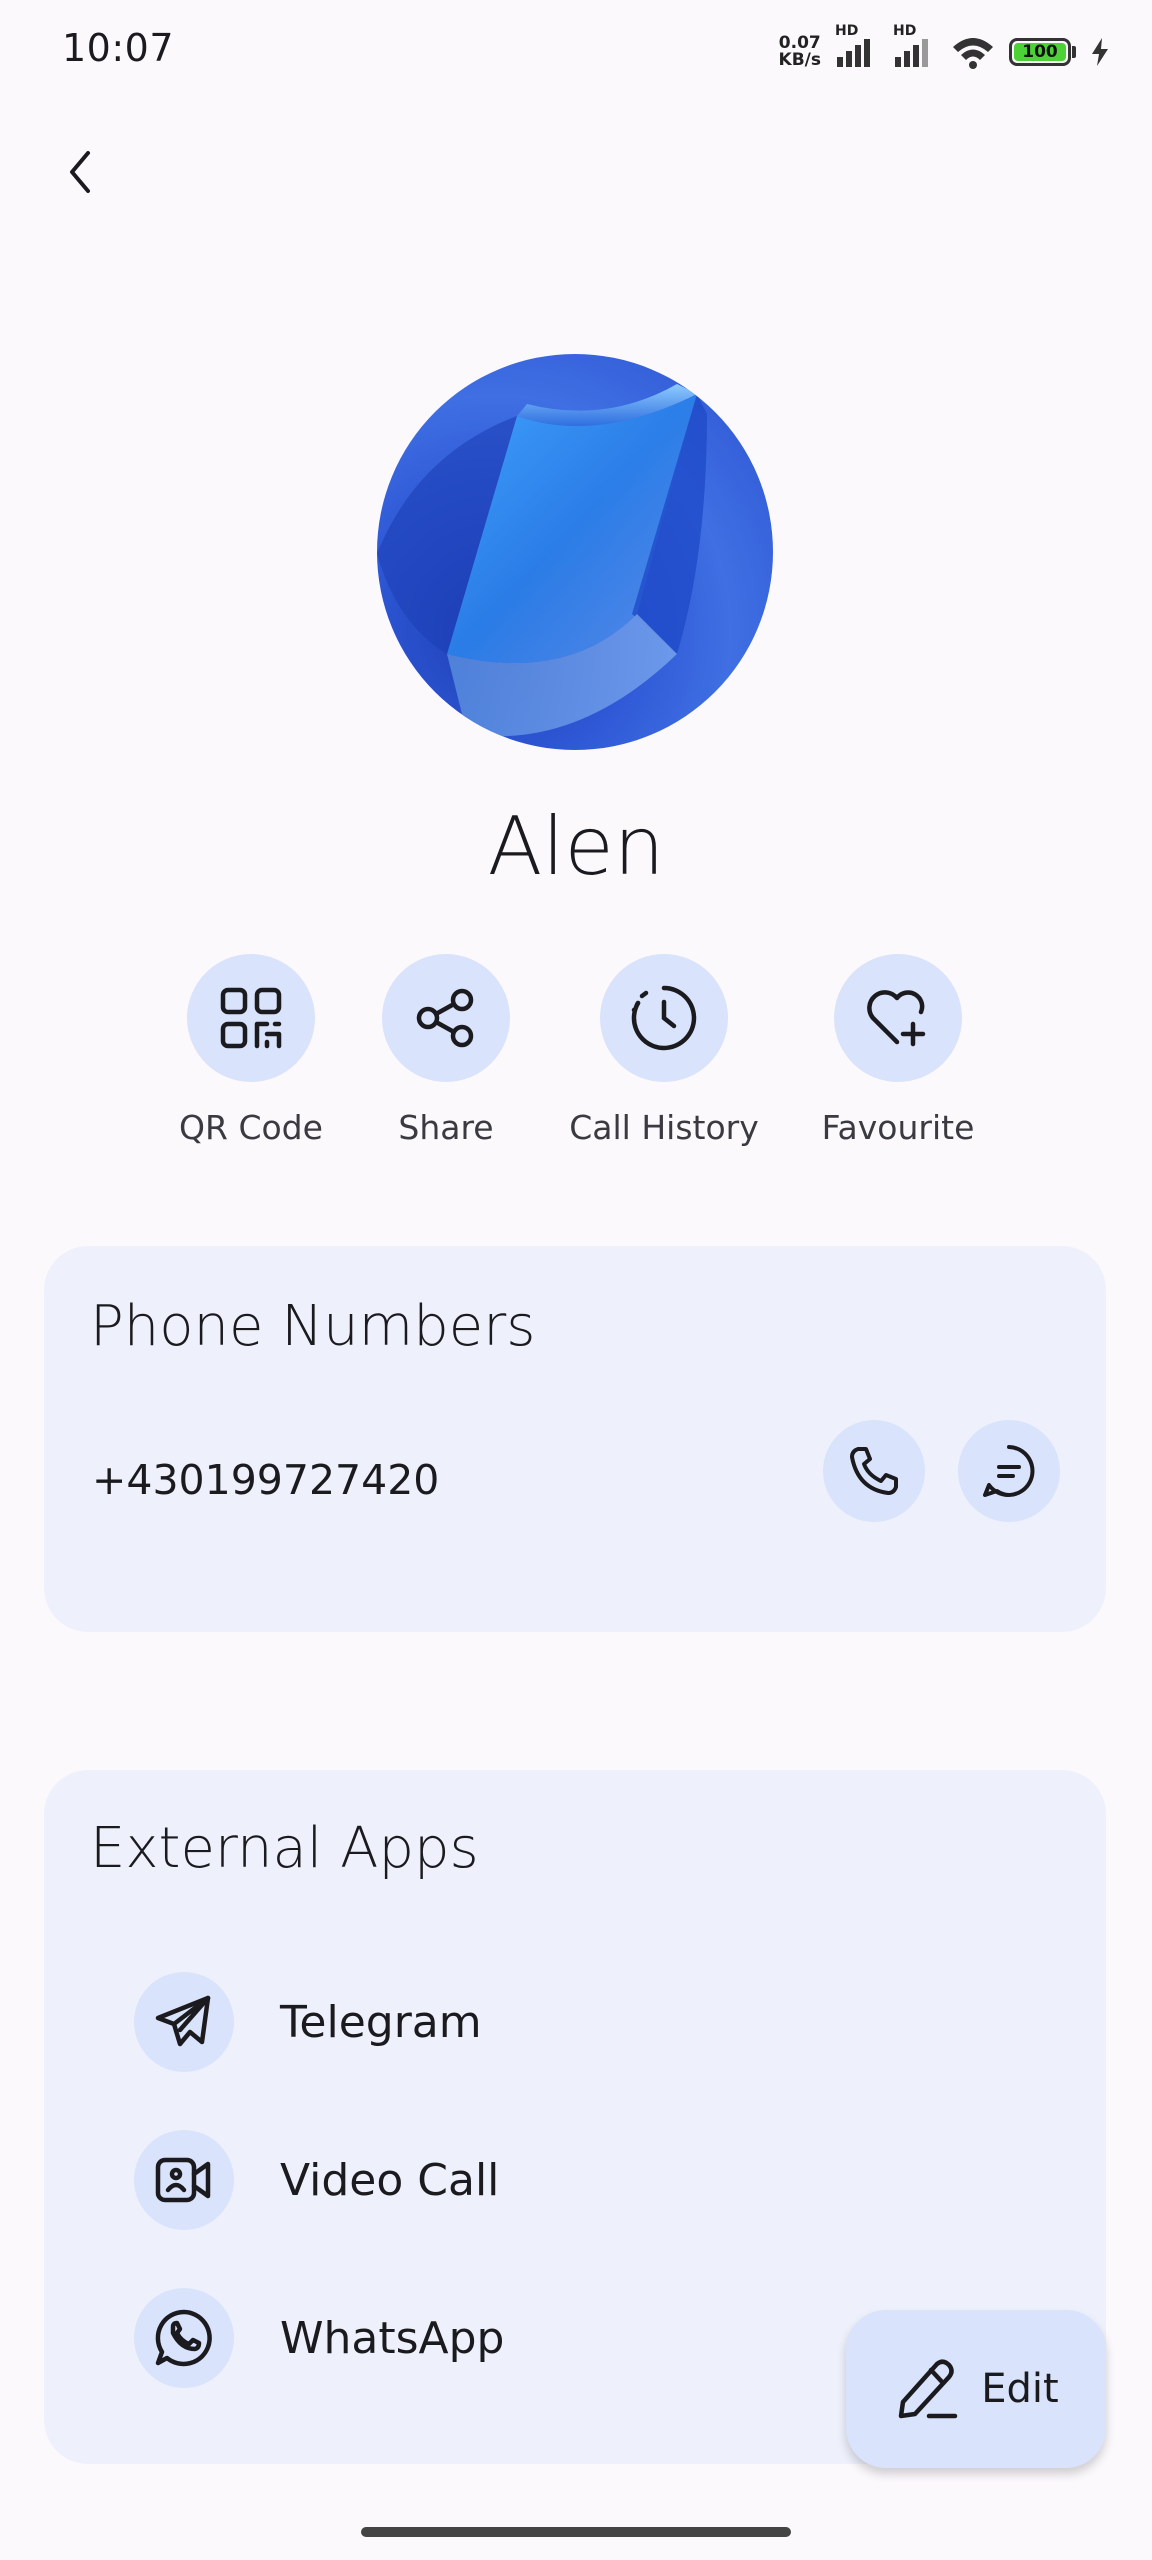  I want to click on history-icon, so click(664, 1018).